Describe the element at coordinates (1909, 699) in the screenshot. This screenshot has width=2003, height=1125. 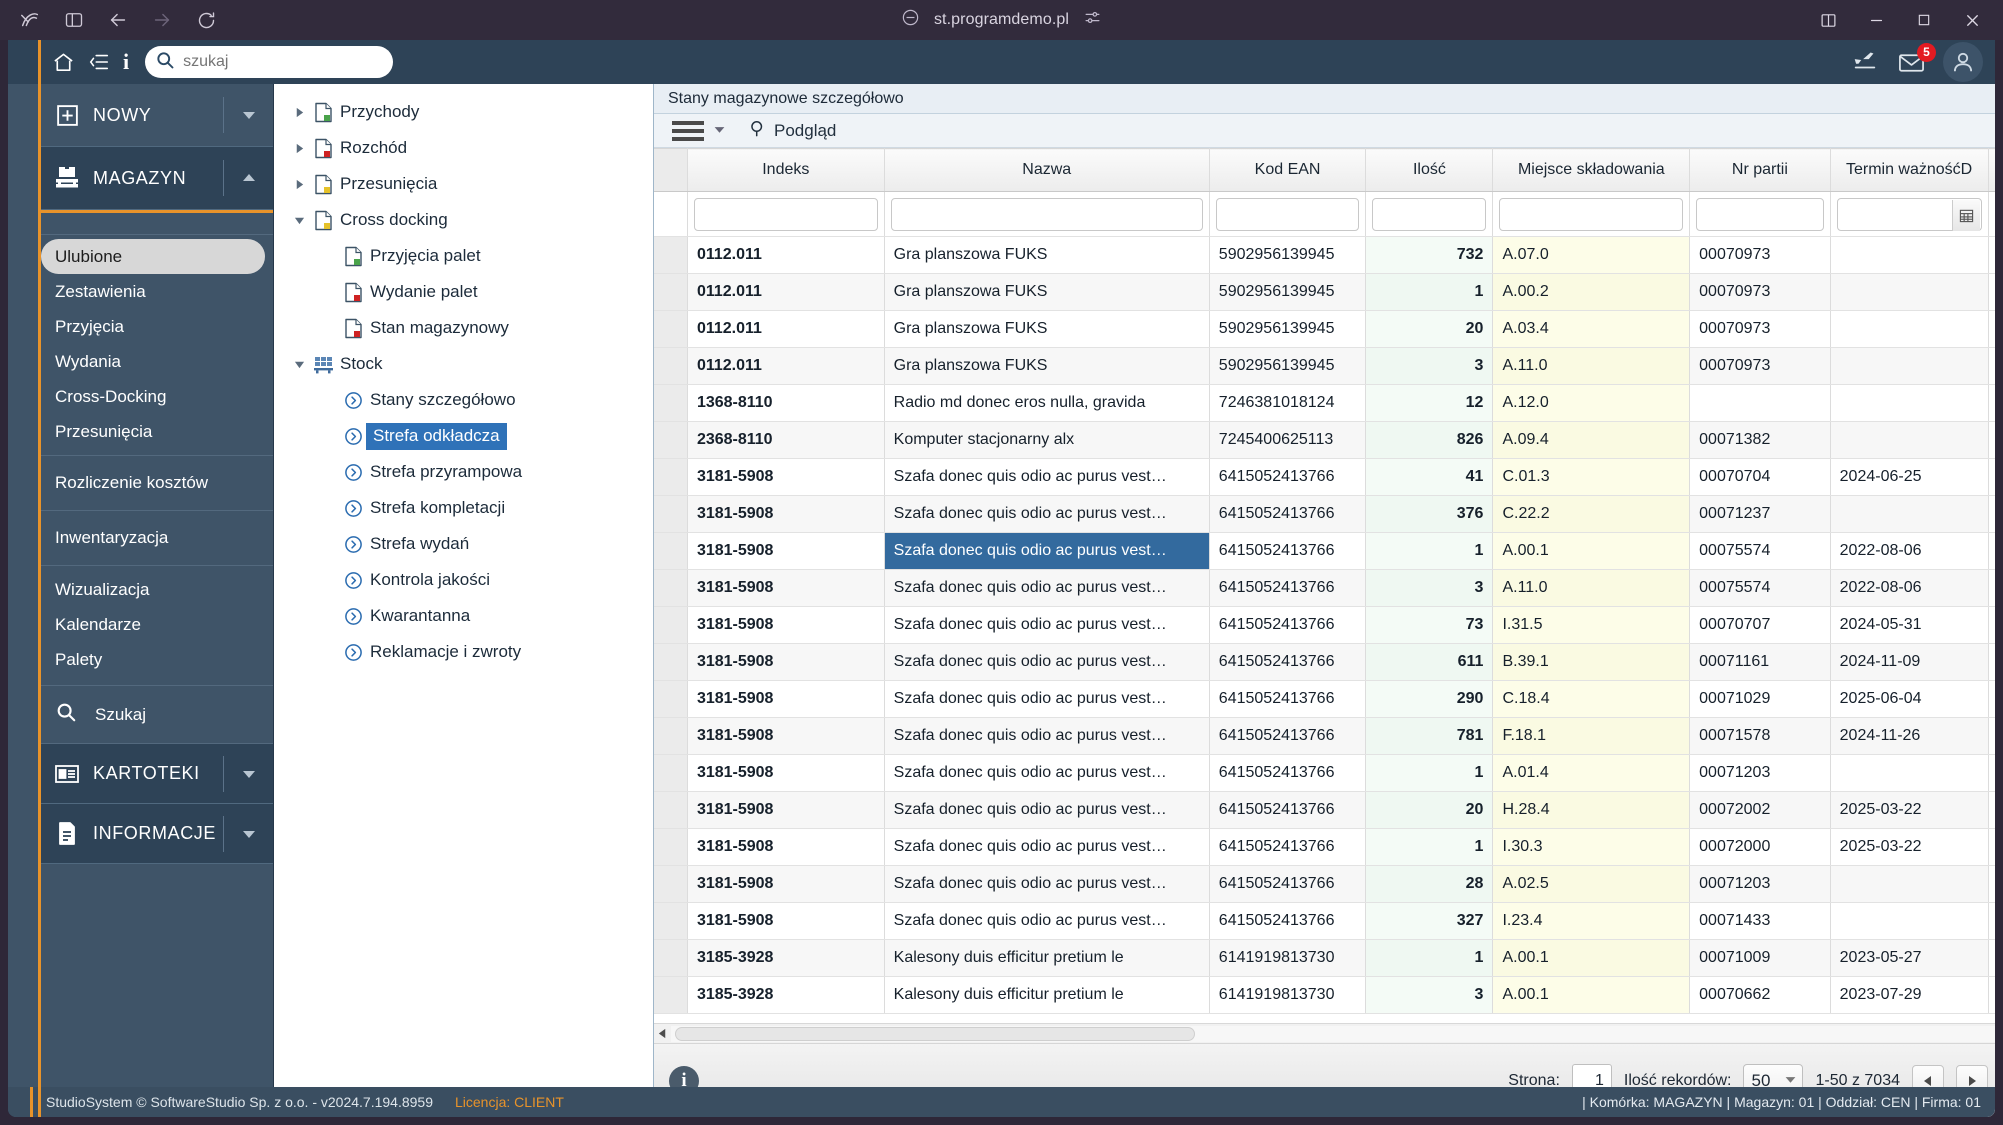
I see `table-cell-termin: 2025-06-04` at that location.